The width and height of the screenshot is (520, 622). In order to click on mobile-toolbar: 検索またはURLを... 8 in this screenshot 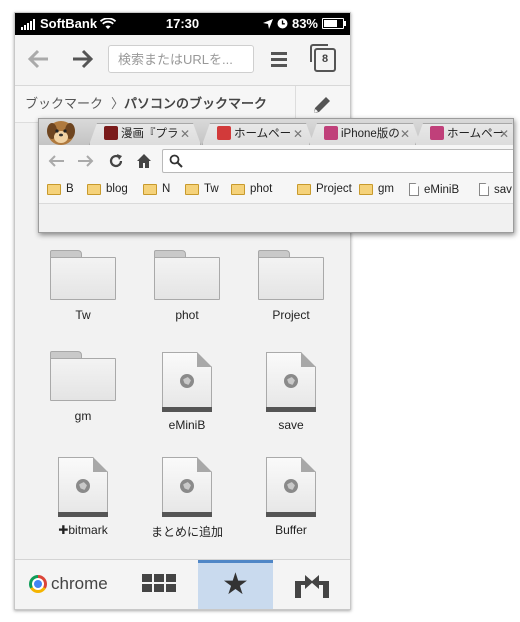, I will do `click(182, 60)`.